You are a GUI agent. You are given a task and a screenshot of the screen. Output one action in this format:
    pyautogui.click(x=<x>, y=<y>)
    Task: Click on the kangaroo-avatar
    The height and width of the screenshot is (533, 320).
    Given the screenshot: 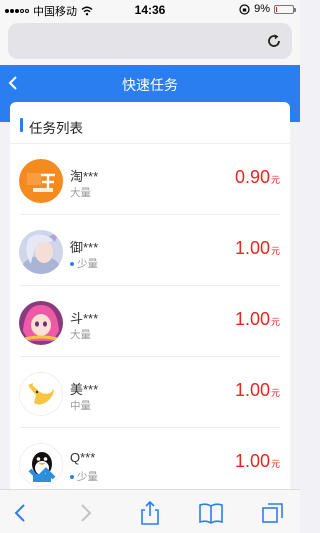 What is the action you would take?
    pyautogui.click(x=41, y=394)
    